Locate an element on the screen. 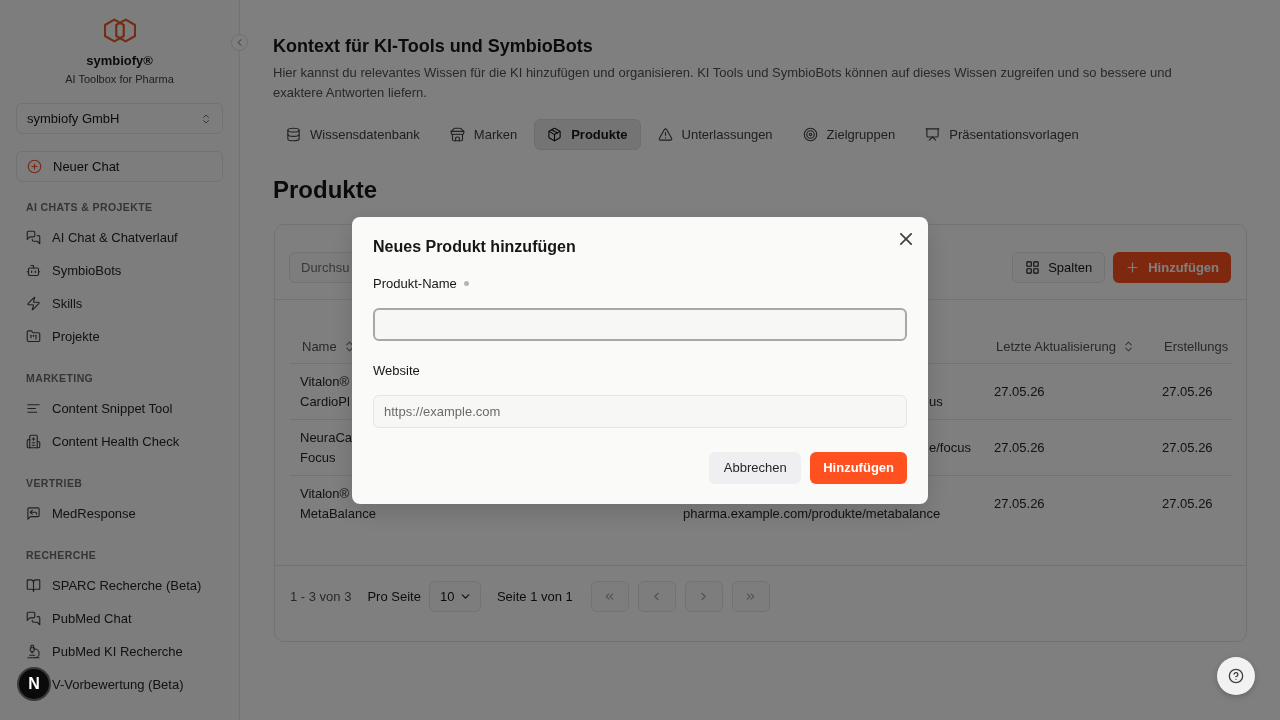 This screenshot has height=720, width=1280. close-icon is located at coordinates (906, 238).